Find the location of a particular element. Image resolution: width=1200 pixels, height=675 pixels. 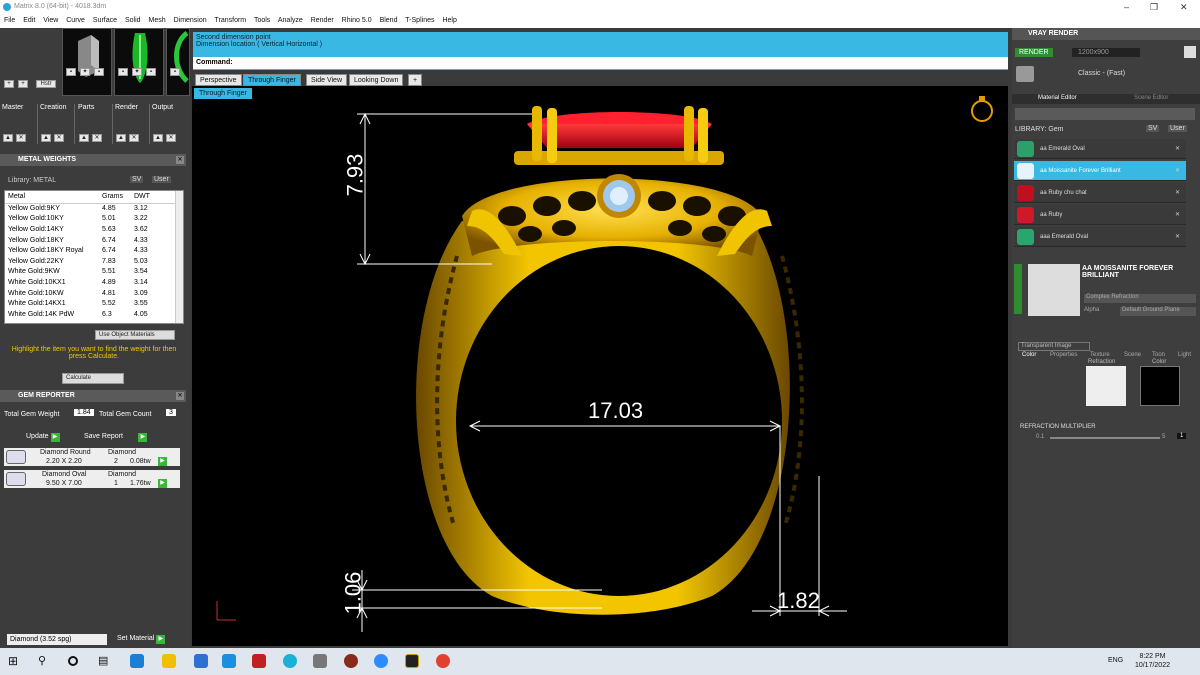

set-material-button: Set Material ▶ is located at coordinates (141, 639).